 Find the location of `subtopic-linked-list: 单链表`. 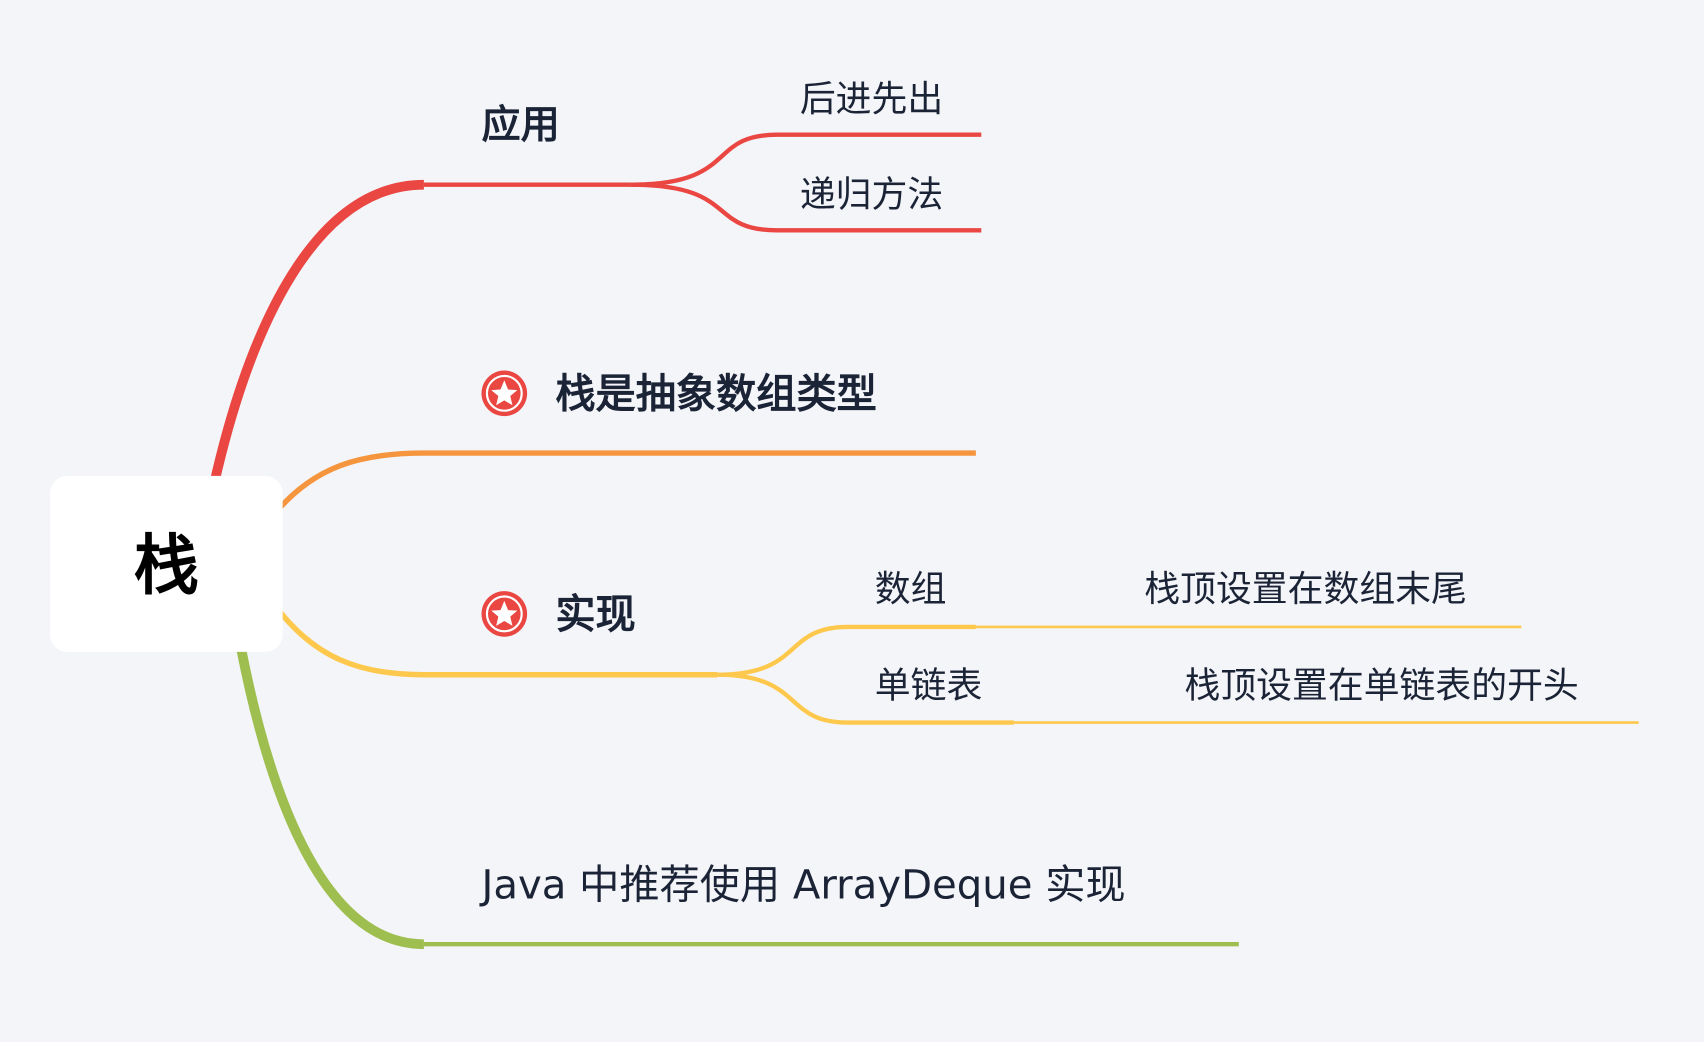

subtopic-linked-list: 单链表 is located at coordinates (929, 686).